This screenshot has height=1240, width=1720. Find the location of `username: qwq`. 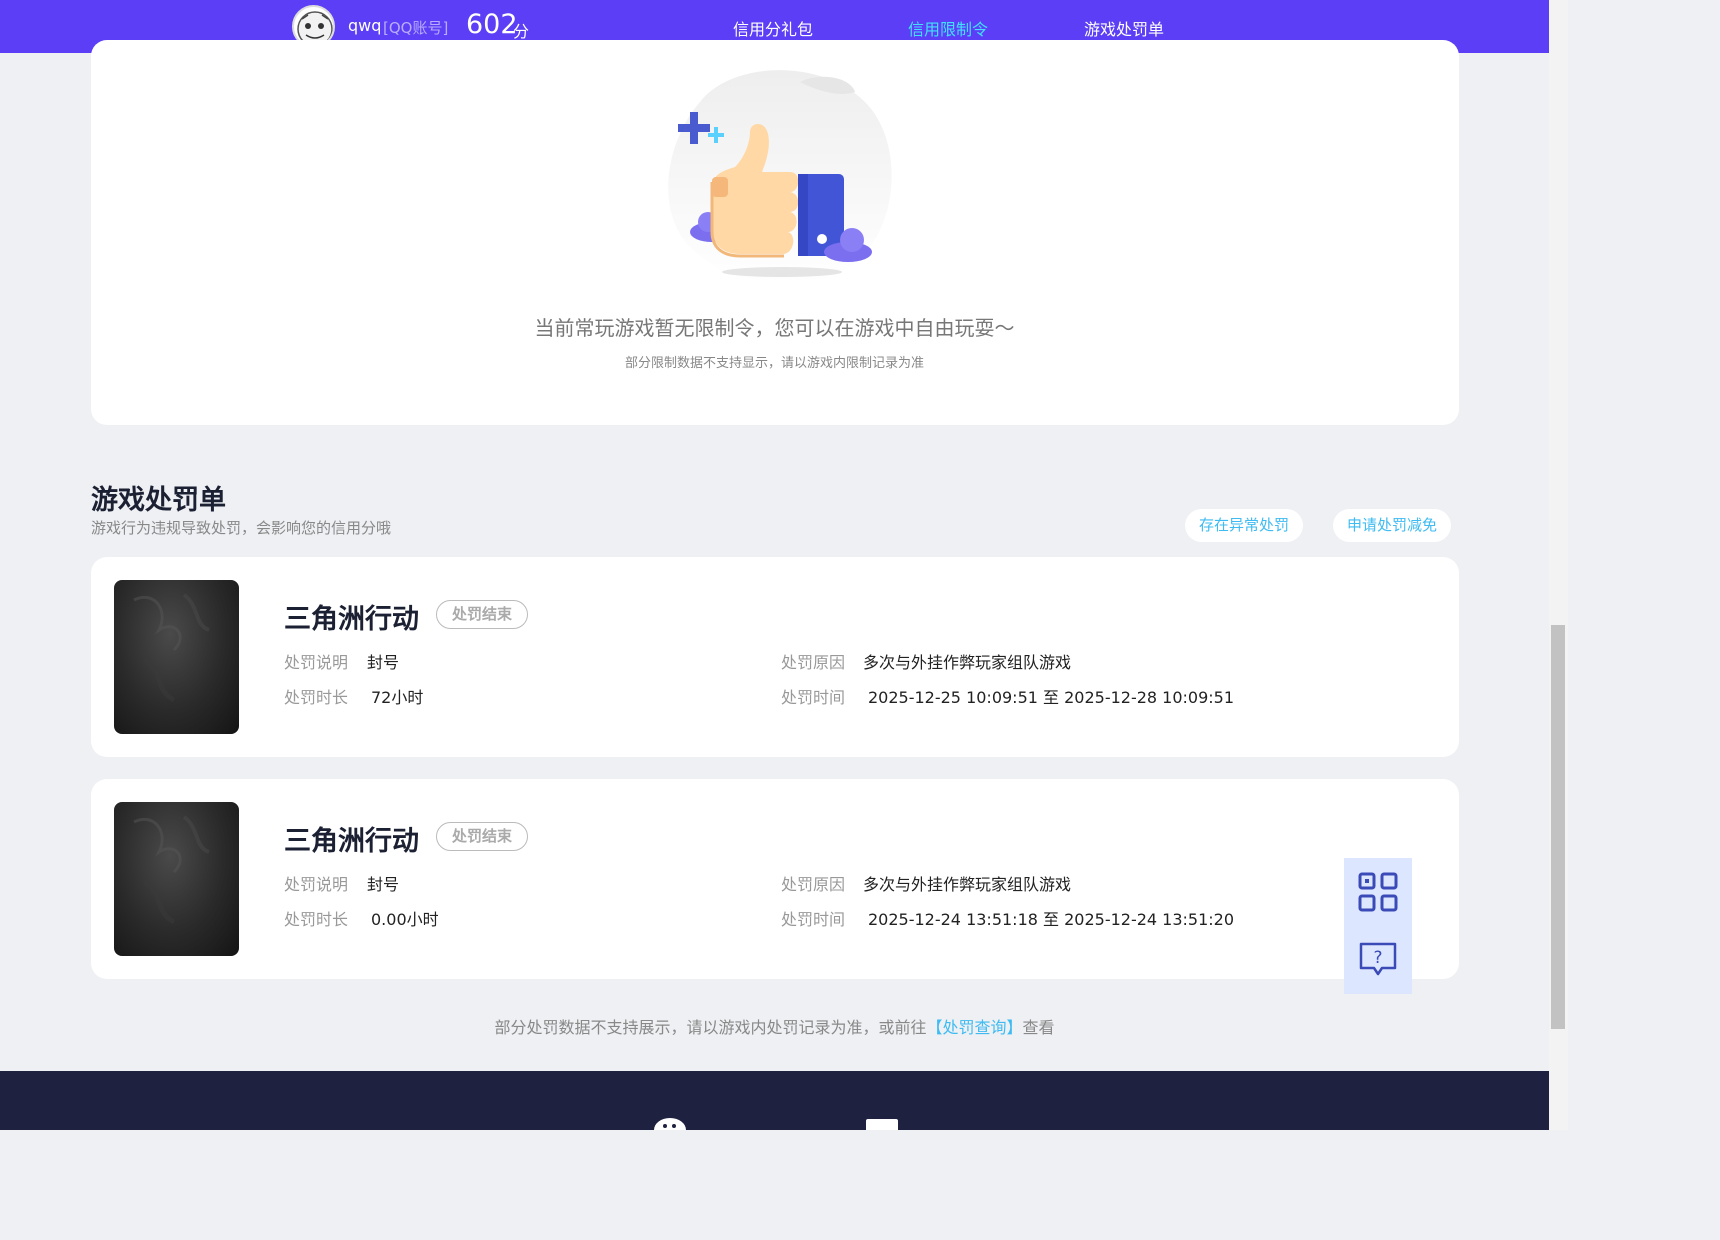

username: qwq is located at coordinates (365, 25).